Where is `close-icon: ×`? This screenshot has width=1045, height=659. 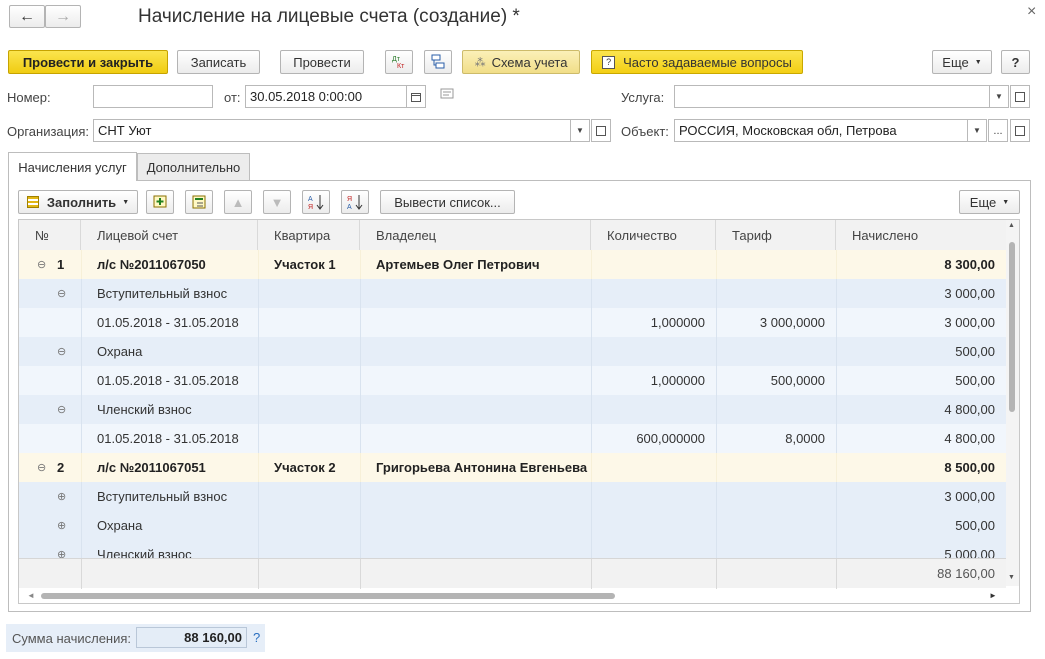 close-icon: × is located at coordinates (1031, 12).